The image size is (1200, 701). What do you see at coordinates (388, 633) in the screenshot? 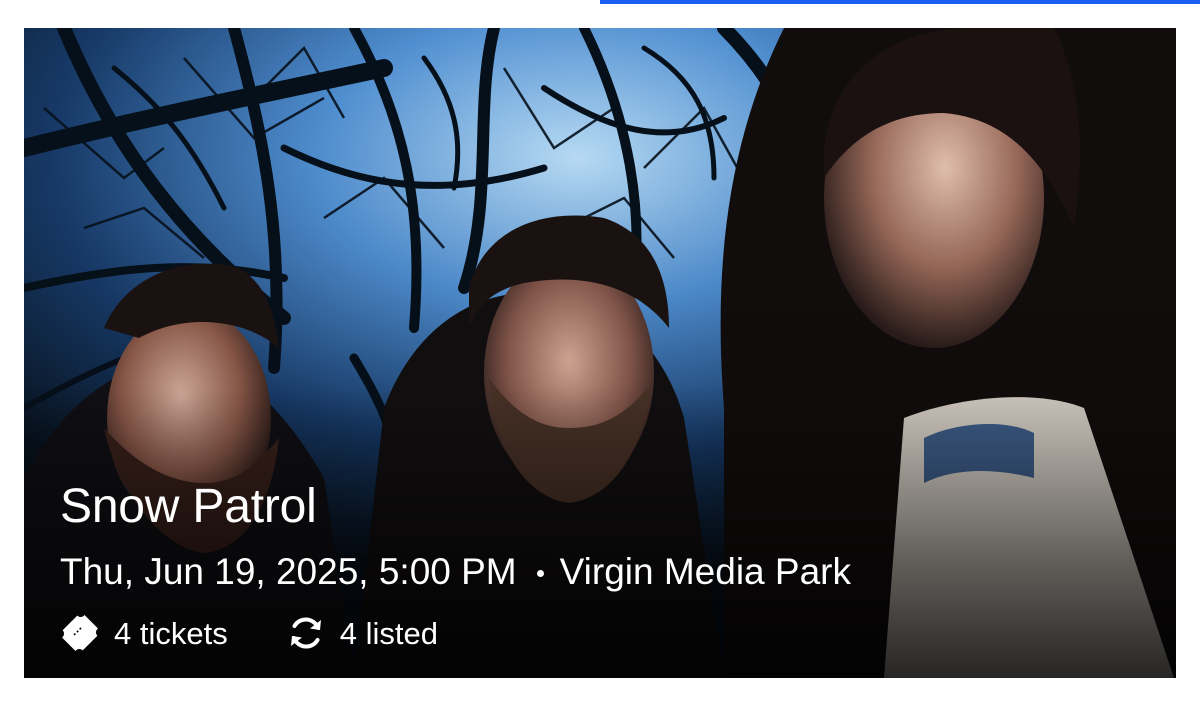
I see `listed-count: 4 listed` at bounding box center [388, 633].